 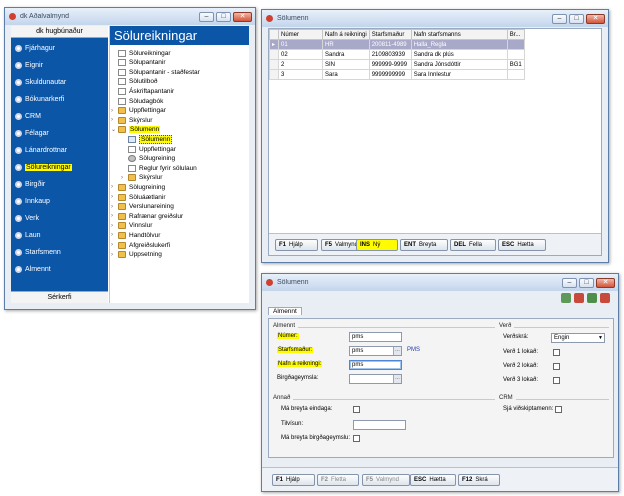 What do you see at coordinates (285, 311) in the screenshot?
I see `tab-general: Almennt` at bounding box center [285, 311].